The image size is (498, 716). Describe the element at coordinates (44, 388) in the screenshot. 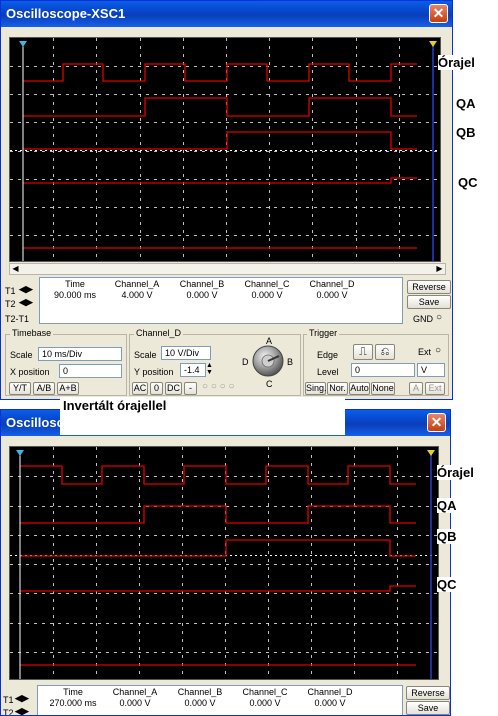

I see `mode-ab-button: A/B` at that location.